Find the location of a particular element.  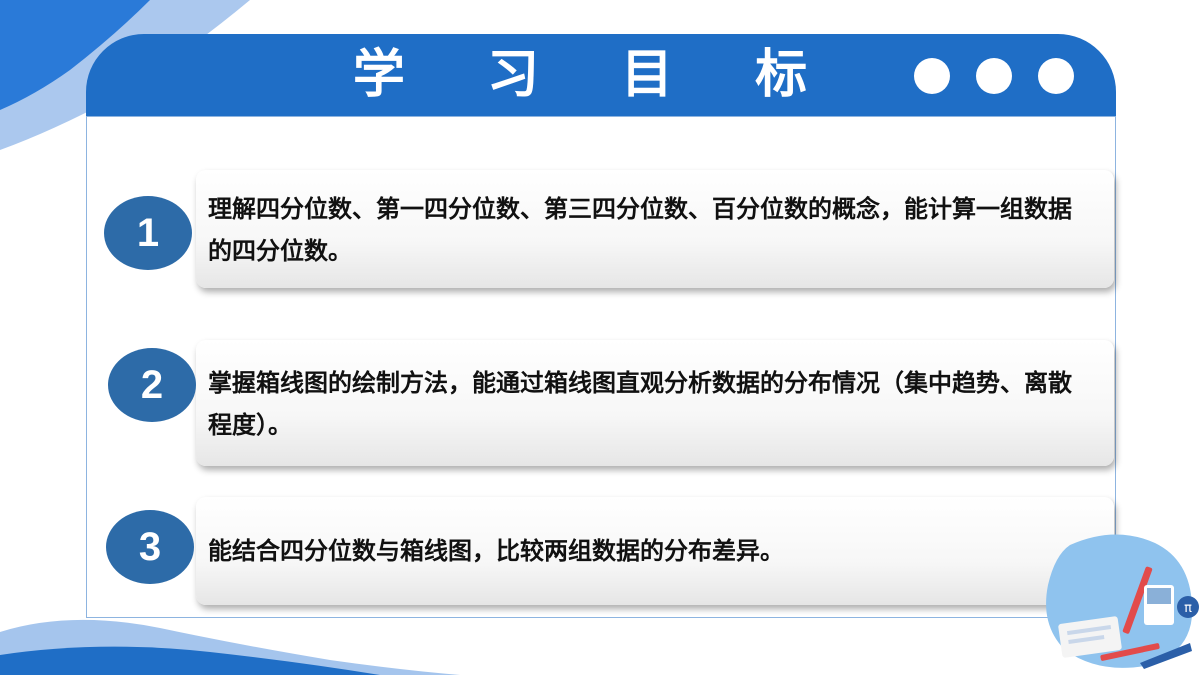

goal-number-3: 3 is located at coordinates (150, 547).